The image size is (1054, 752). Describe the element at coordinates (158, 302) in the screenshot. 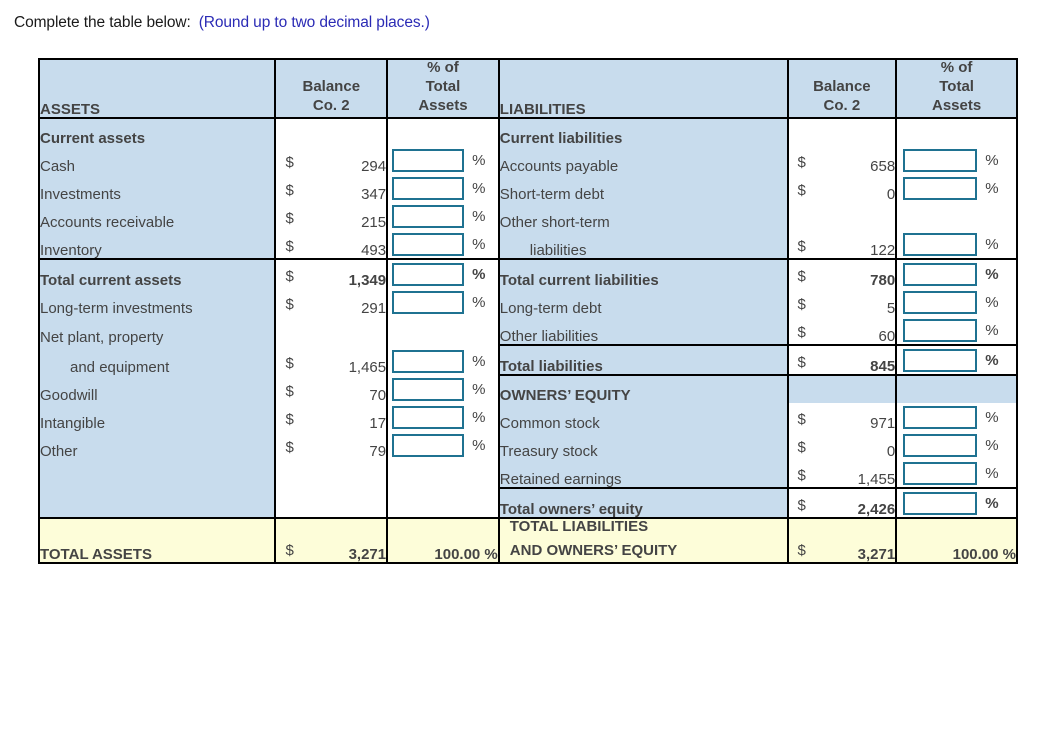

I see `asset-label: Long-term investments` at that location.